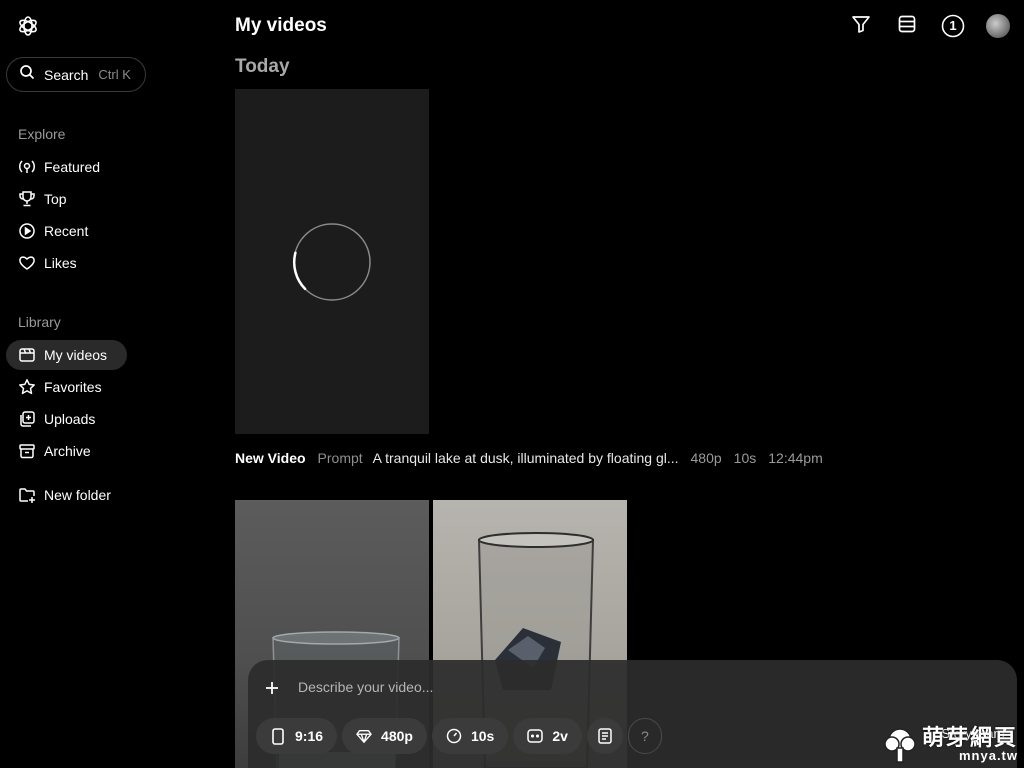  Describe the element at coordinates (42, 134) in the screenshot. I see `explore-section-label: Explore` at that location.